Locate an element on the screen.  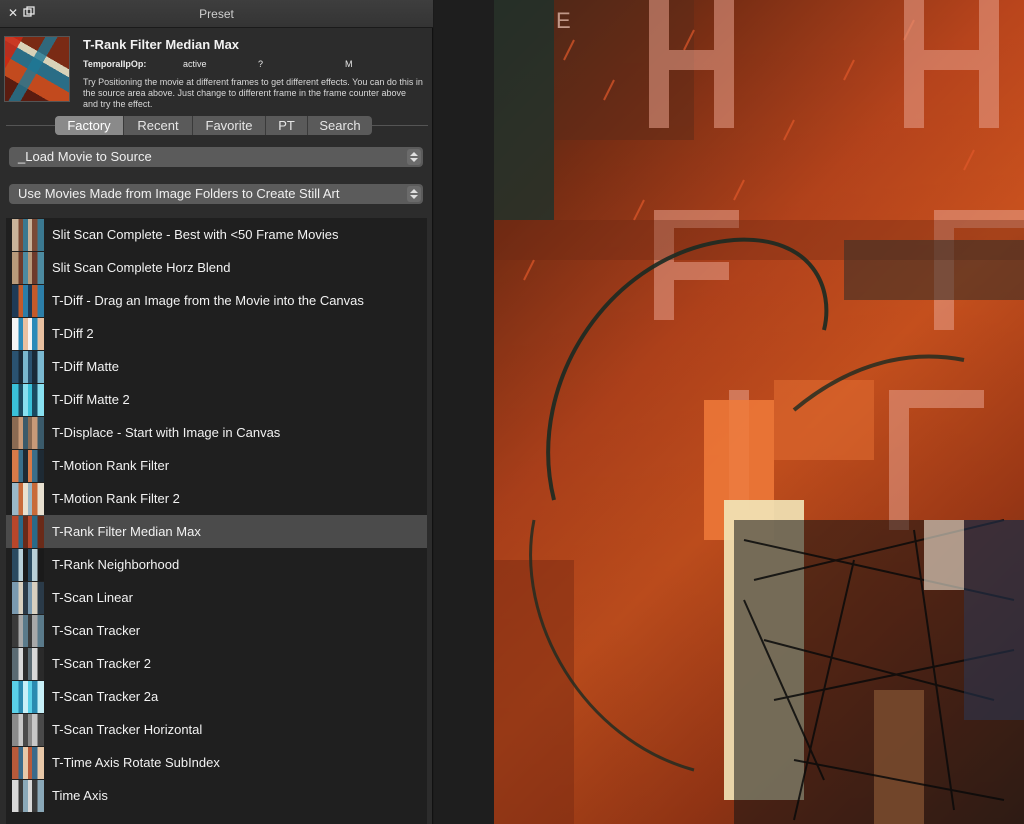
preset-list-item-label: T-Scan Tracker is located at coordinates (96, 630).